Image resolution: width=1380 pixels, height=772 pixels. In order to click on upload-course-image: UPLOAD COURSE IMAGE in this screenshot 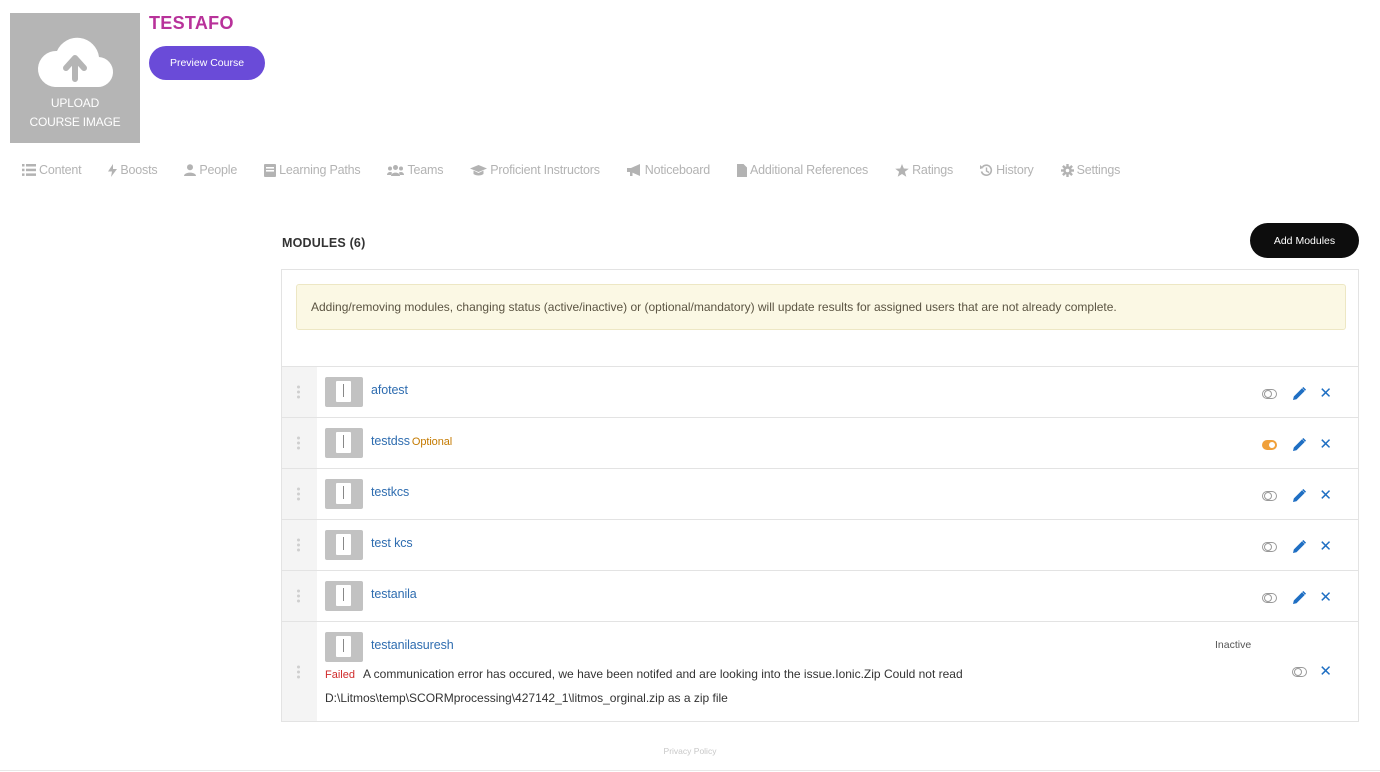, I will do `click(75, 78)`.